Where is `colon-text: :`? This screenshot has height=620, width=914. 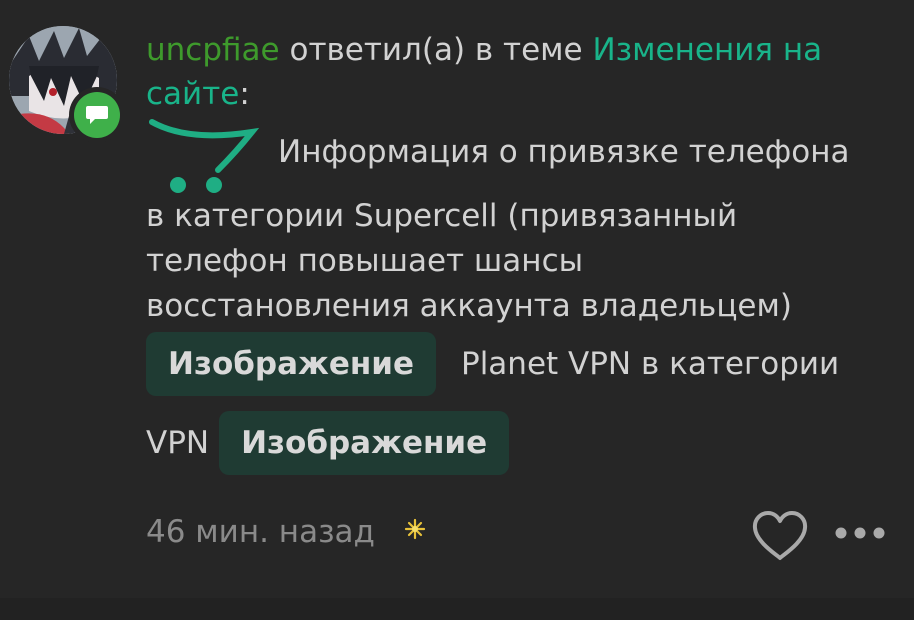
colon-text: : is located at coordinates (244, 94).